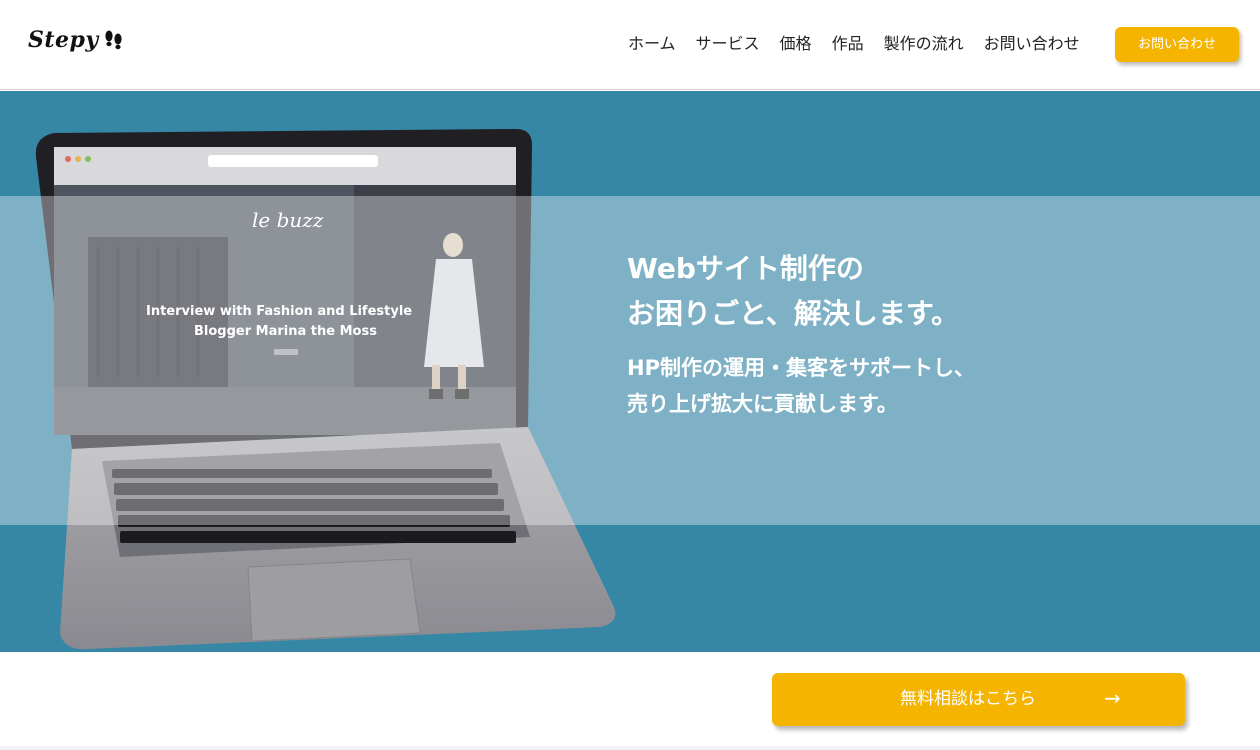 The width and height of the screenshot is (1260, 750). What do you see at coordinates (801, 386) in the screenshot?
I see `hero-subtitle: HP制作の運用・集客をサポートし、 売り上げ拡大に貢献します。` at bounding box center [801, 386].